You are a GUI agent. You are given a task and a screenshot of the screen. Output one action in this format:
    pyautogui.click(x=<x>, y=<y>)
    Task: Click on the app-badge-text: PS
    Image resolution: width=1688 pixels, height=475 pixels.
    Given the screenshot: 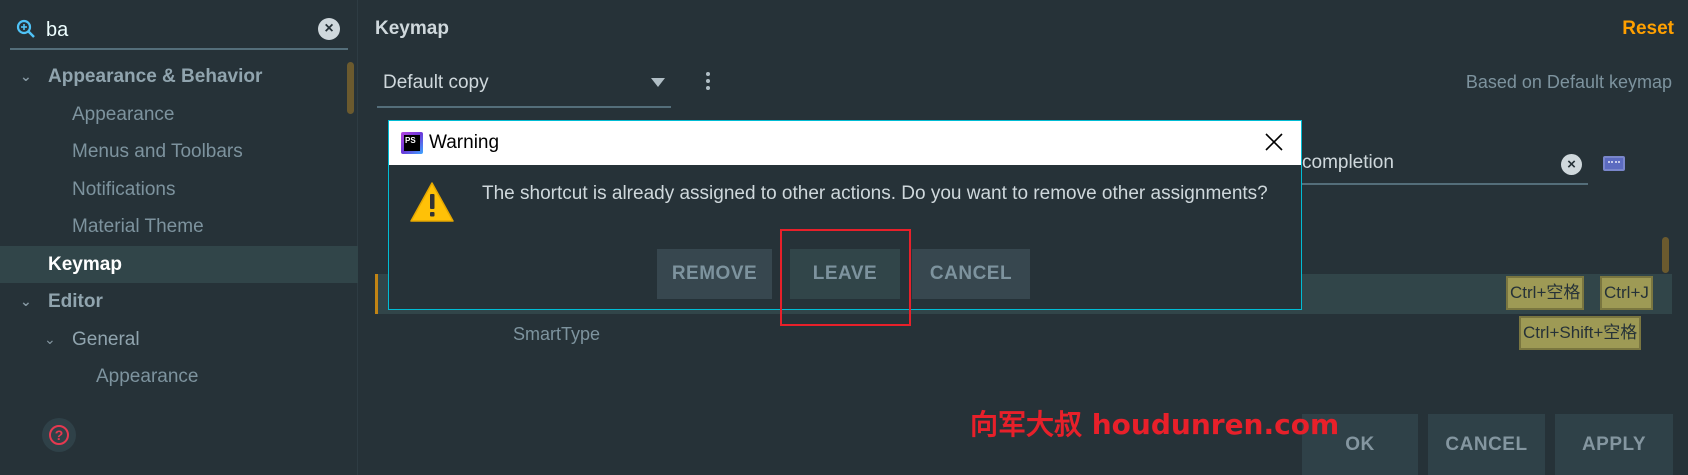 What is the action you would take?
    pyautogui.click(x=412, y=143)
    